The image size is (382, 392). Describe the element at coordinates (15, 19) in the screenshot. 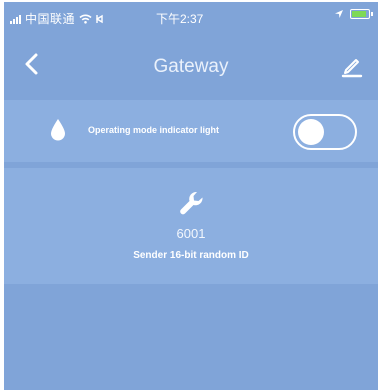

I see `signal-icon` at that location.